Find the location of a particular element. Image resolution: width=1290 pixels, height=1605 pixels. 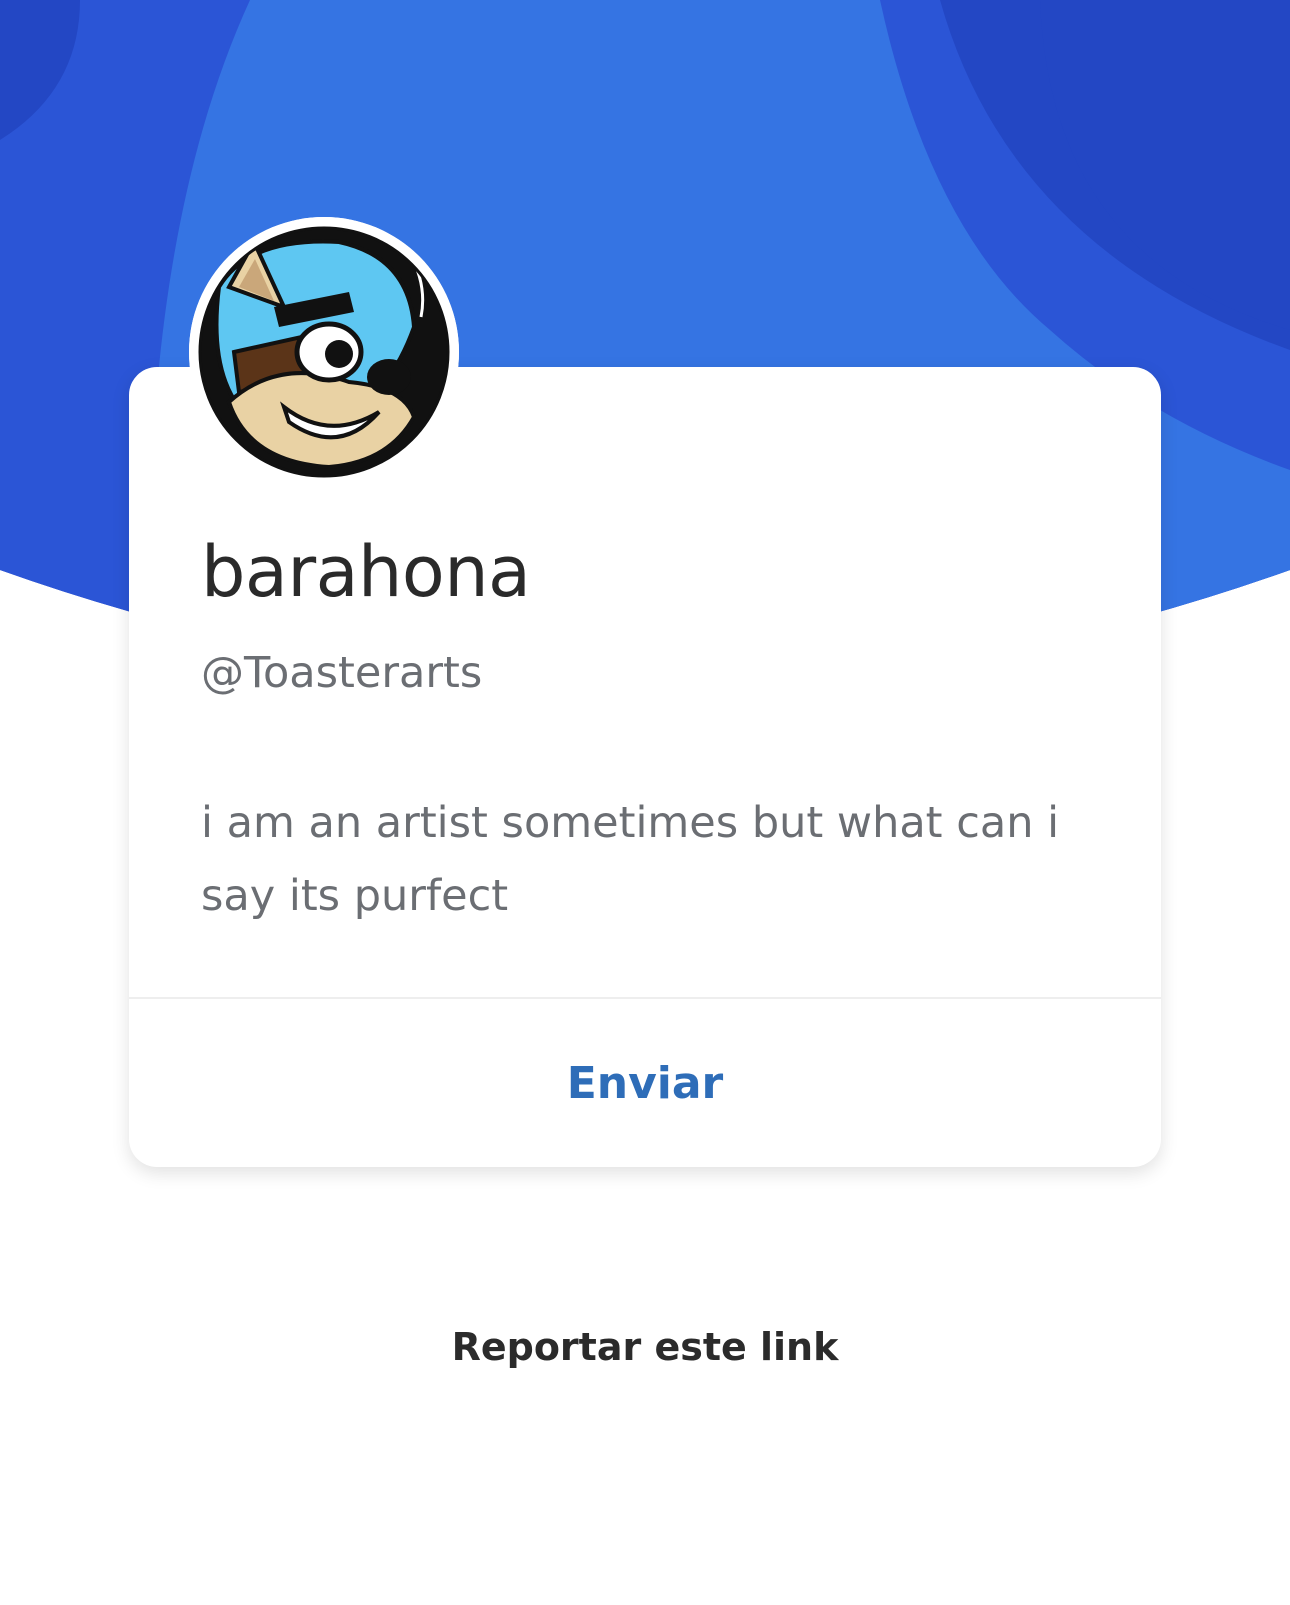

username-handle: @Toasterarts is located at coordinates (342, 673).